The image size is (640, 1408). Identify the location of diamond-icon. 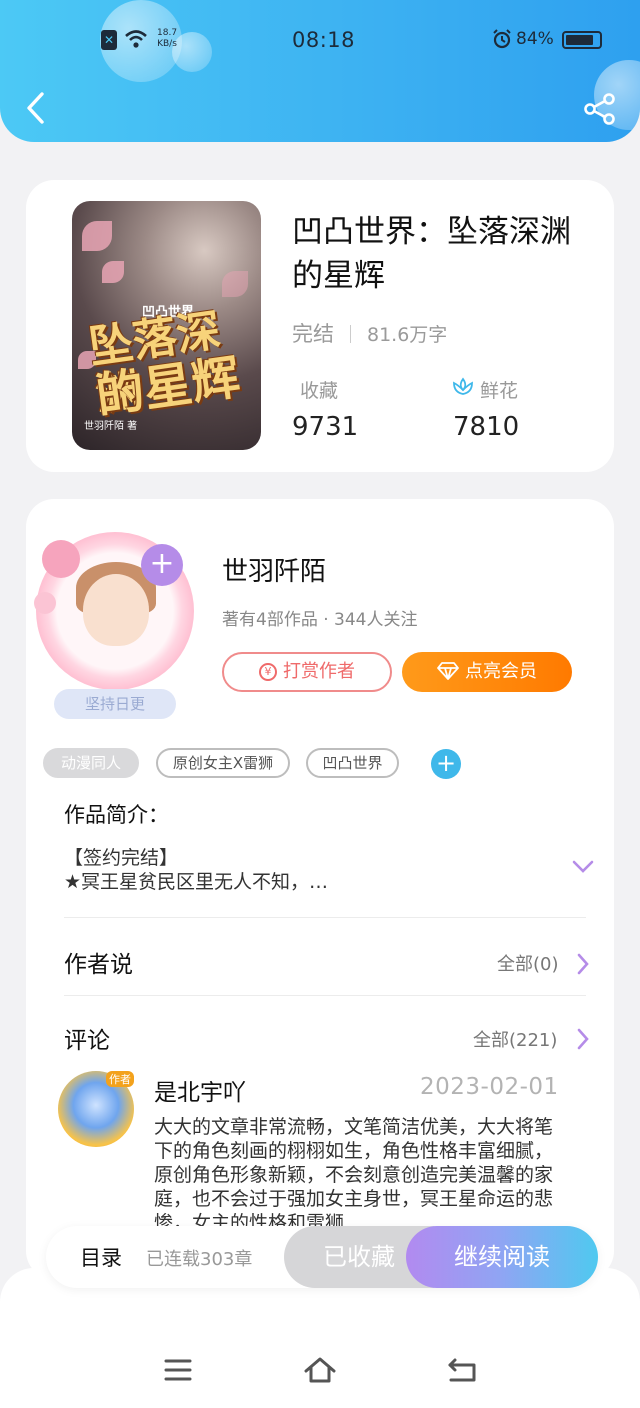
(448, 671).